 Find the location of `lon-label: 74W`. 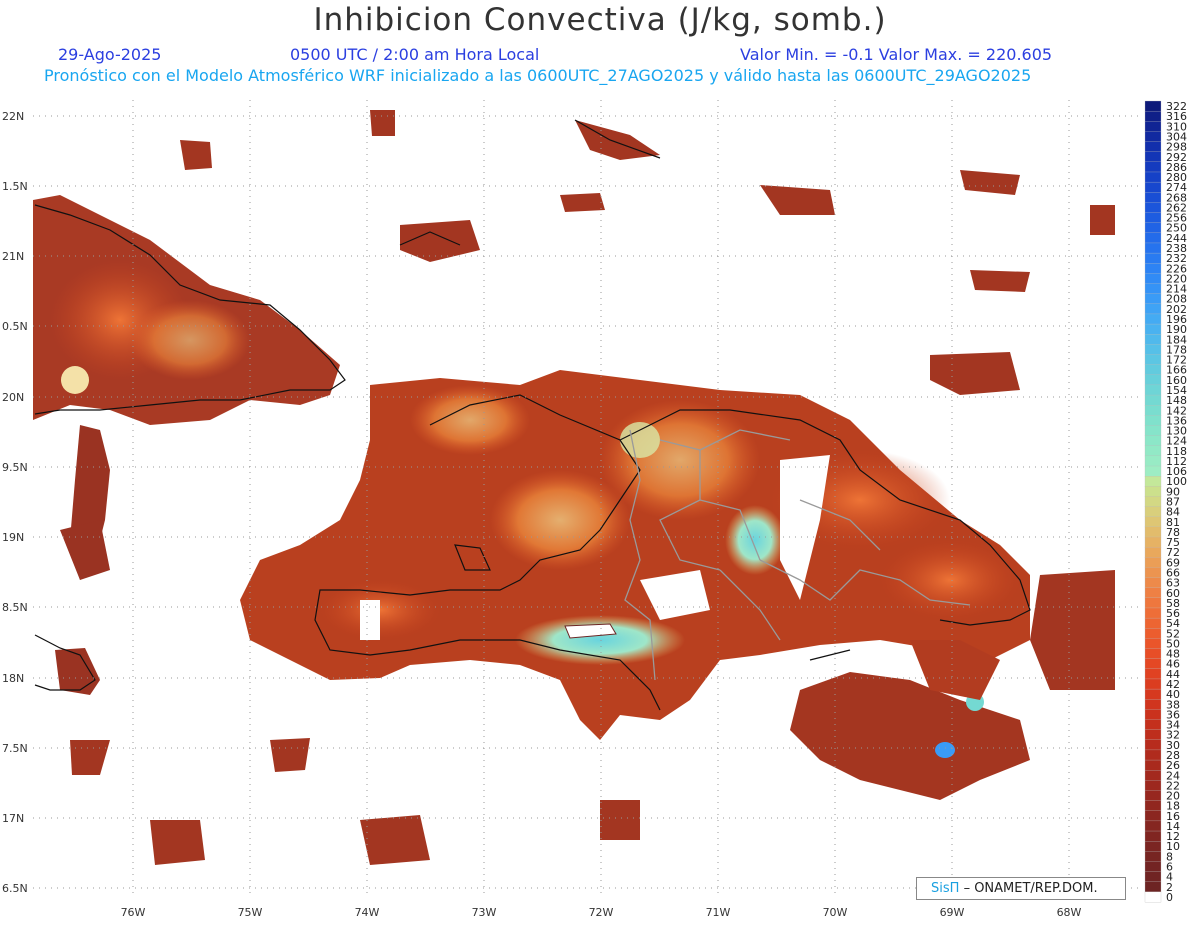

lon-label: 74W is located at coordinates (367, 912).